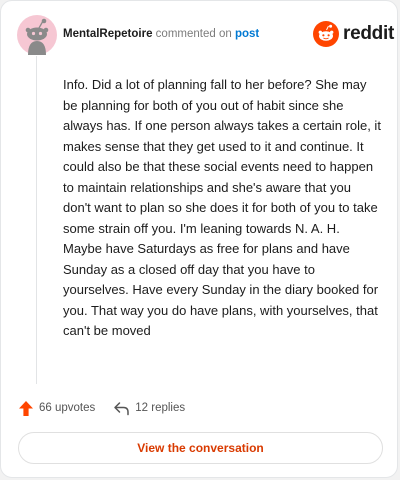 The height and width of the screenshot is (480, 400). Describe the element at coordinates (36, 220) in the screenshot. I see `thread-line` at that location.